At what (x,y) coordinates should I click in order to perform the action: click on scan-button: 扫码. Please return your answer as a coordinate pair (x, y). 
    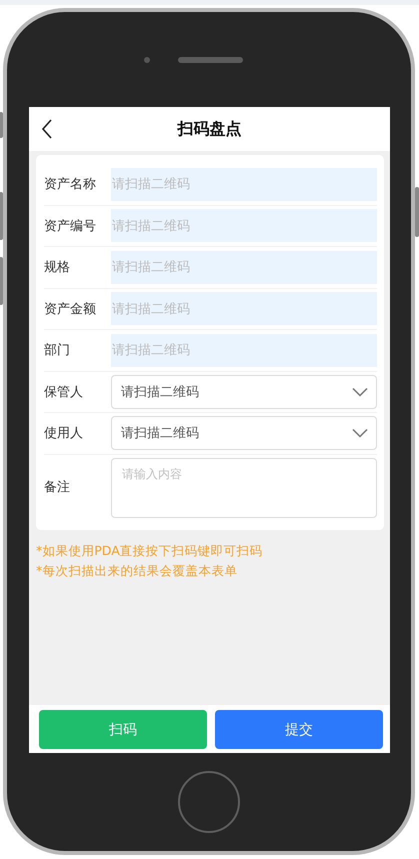
    Looking at the image, I should click on (123, 729).